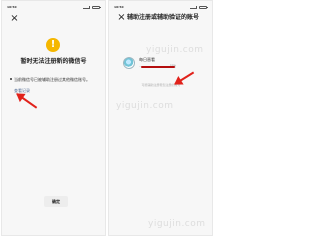 This screenshot has height=240, width=320. I want to click on account-name: 每日晋看, so click(147, 59).